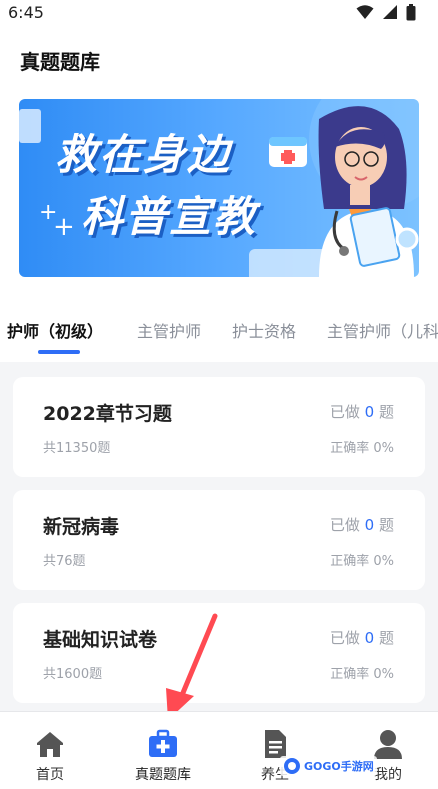  What do you see at coordinates (365, 12) in the screenshot?
I see `wifi-icon` at bounding box center [365, 12].